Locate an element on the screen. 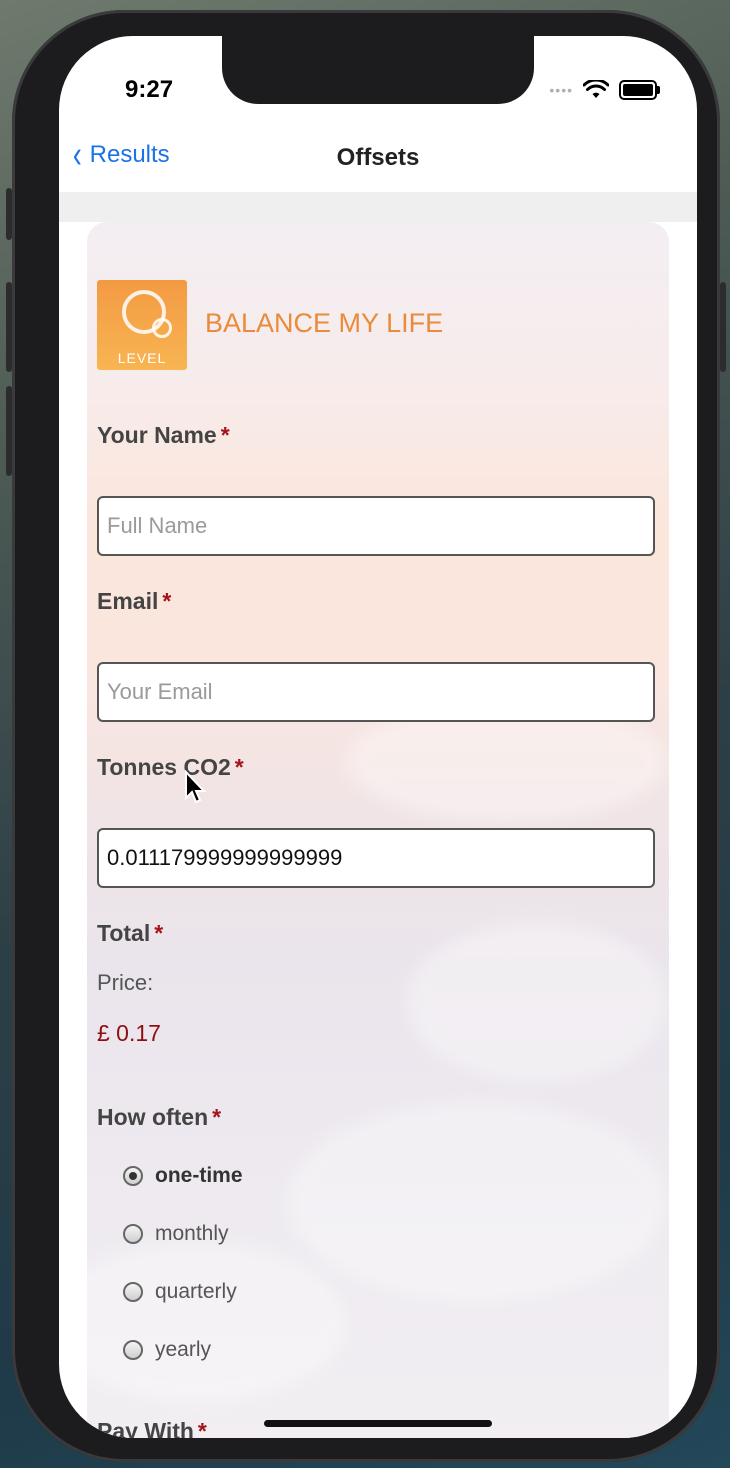  radio-one-time: one-time is located at coordinates (183, 1176).